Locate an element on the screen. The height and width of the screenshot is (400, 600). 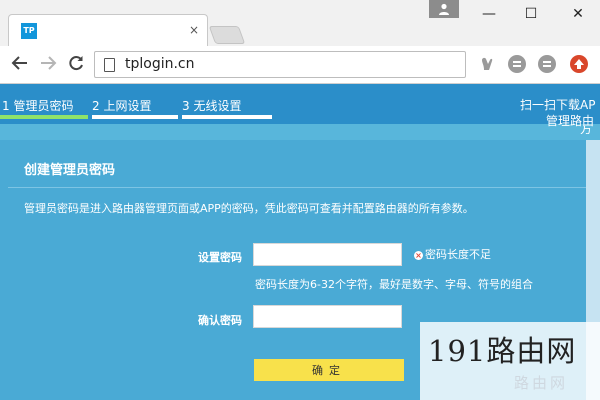
browser-tab: TP × is located at coordinates (108, 30).